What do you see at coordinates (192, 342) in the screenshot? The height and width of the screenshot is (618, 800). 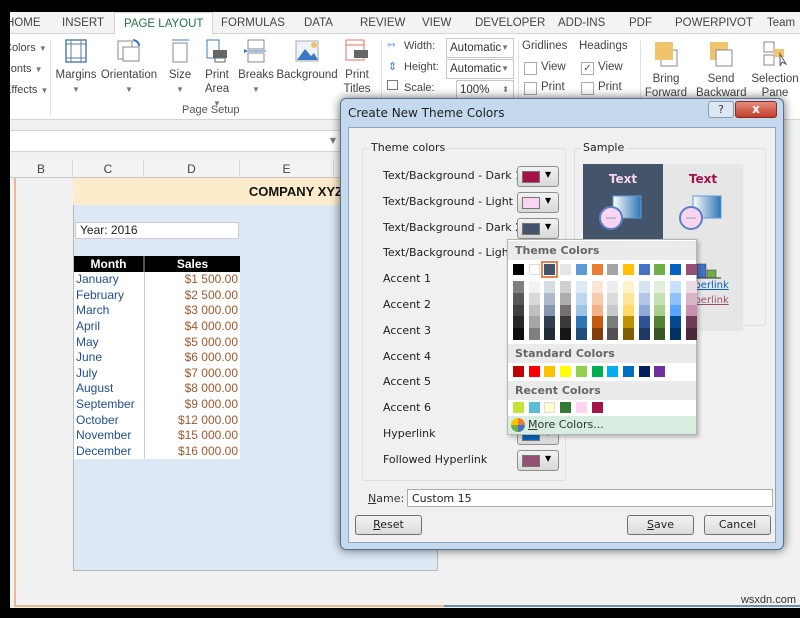 I see `sales-cell: $5 000.00` at bounding box center [192, 342].